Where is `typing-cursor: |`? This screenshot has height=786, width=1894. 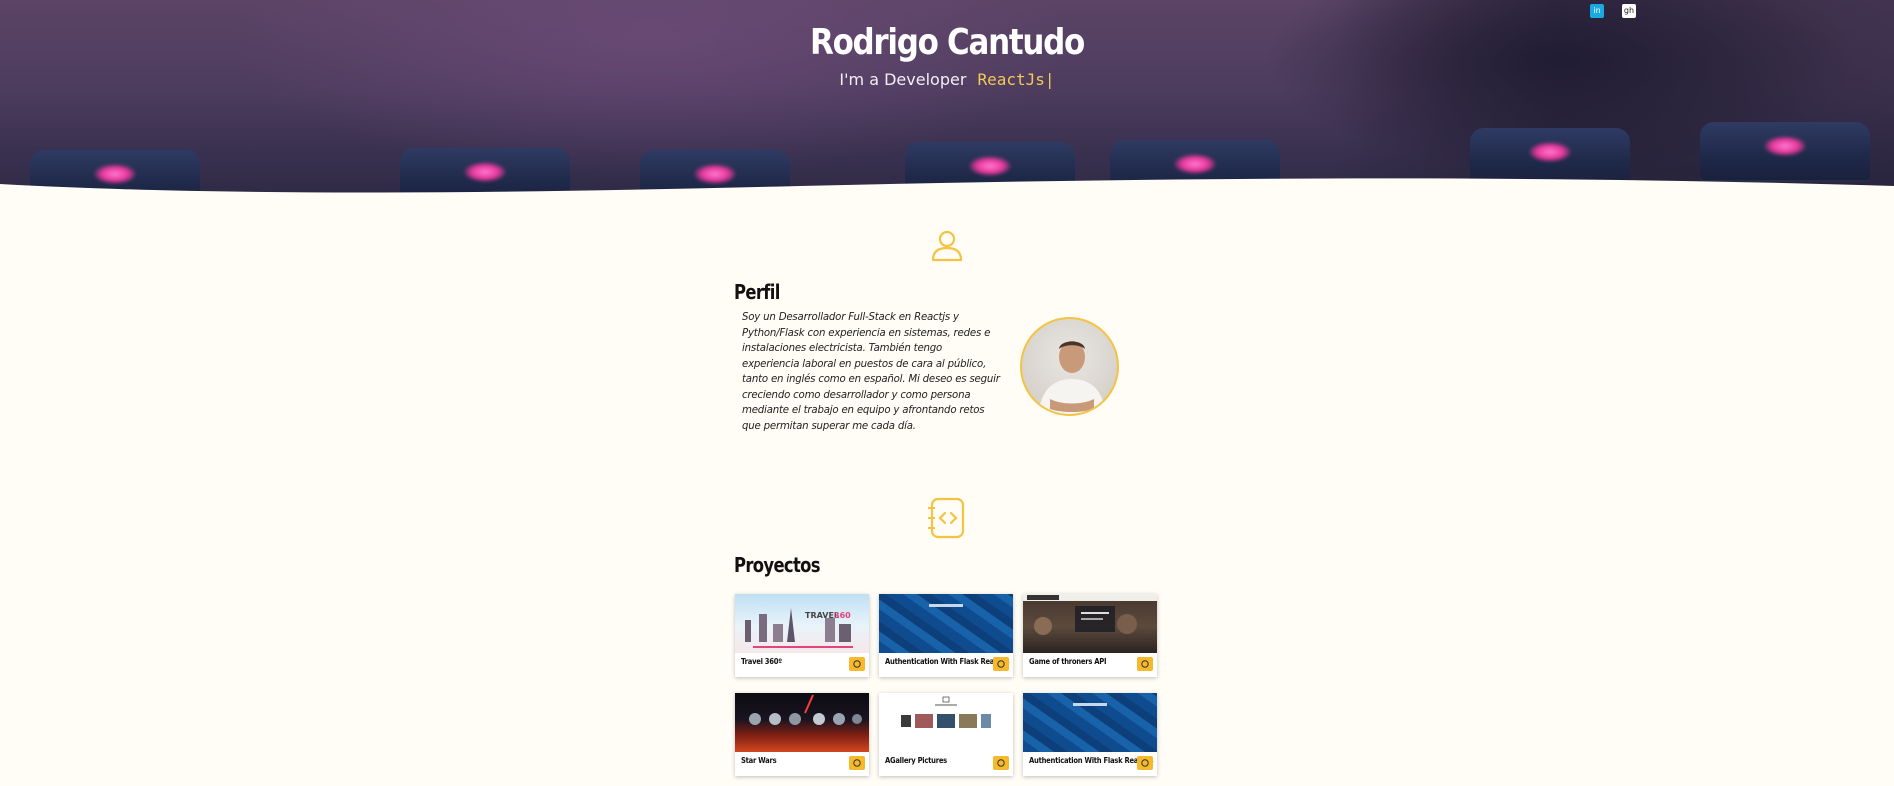
typing-cursor: | is located at coordinates (1049, 79).